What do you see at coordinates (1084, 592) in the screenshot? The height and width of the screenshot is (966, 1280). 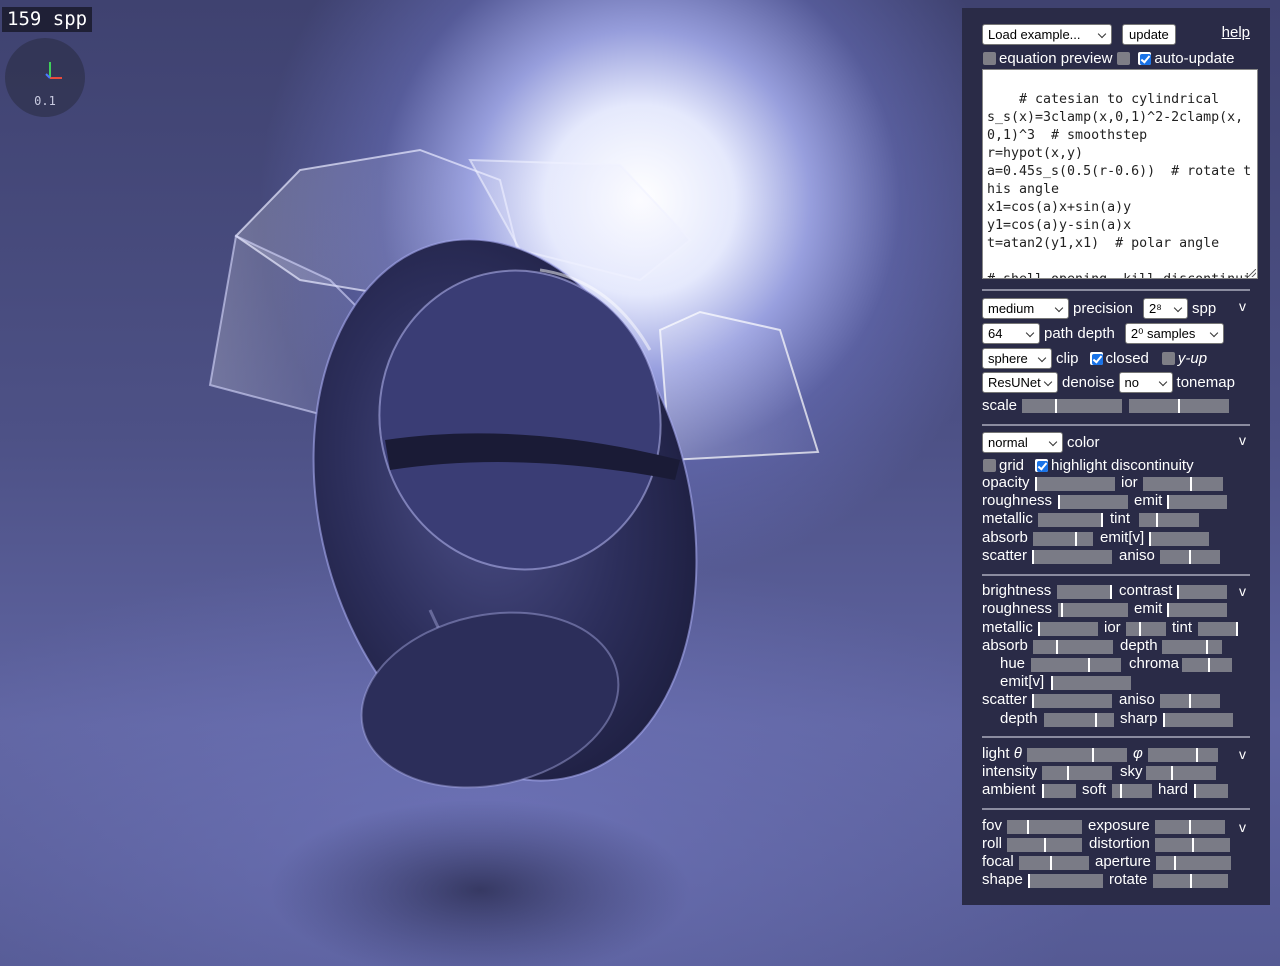 I see `brightness-slider` at bounding box center [1084, 592].